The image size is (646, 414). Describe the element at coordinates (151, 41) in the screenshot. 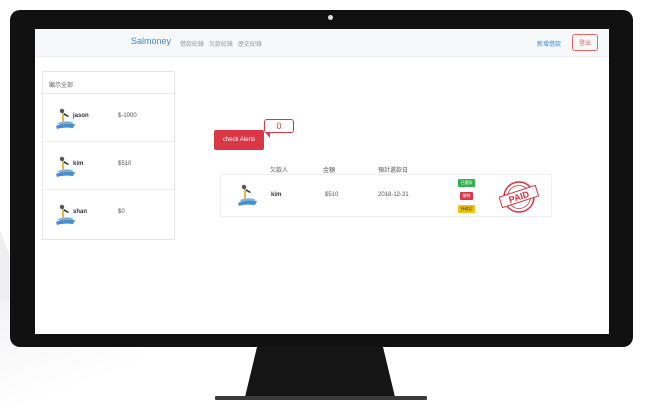

I see `brand-logo: Salmoney` at that location.